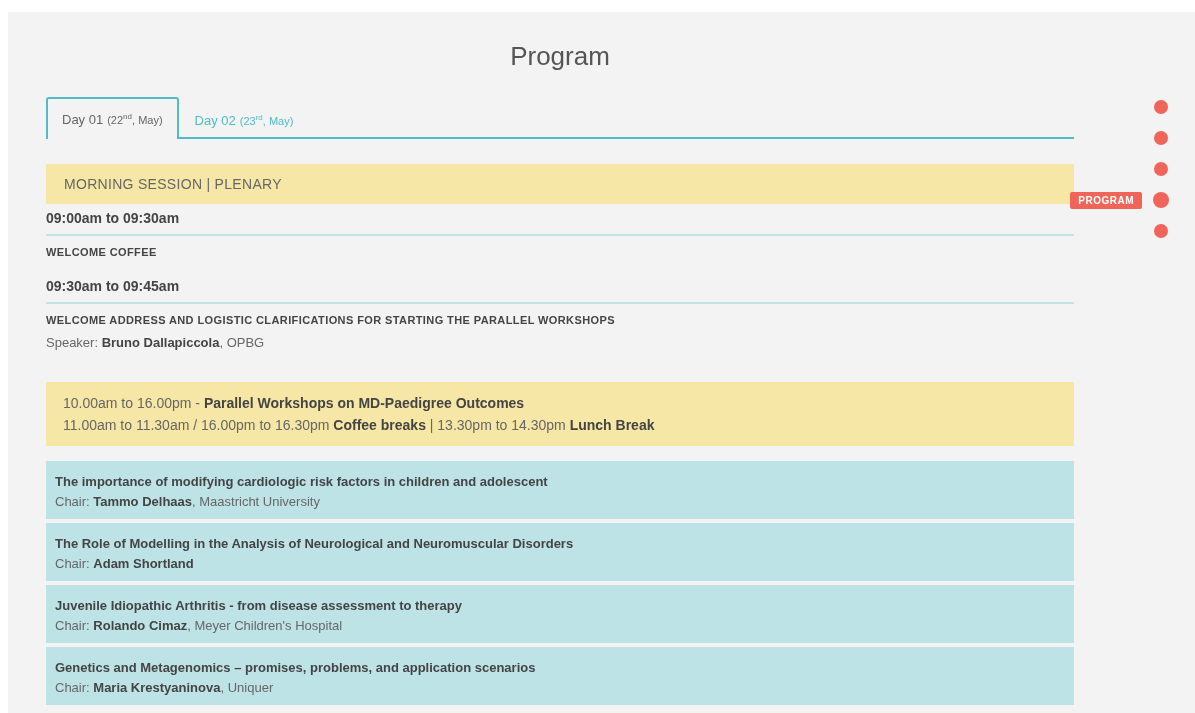 This screenshot has height=713, width=1195. What do you see at coordinates (125, 564) in the screenshot?
I see `chair-line: Chair: Adam Shortland` at bounding box center [125, 564].